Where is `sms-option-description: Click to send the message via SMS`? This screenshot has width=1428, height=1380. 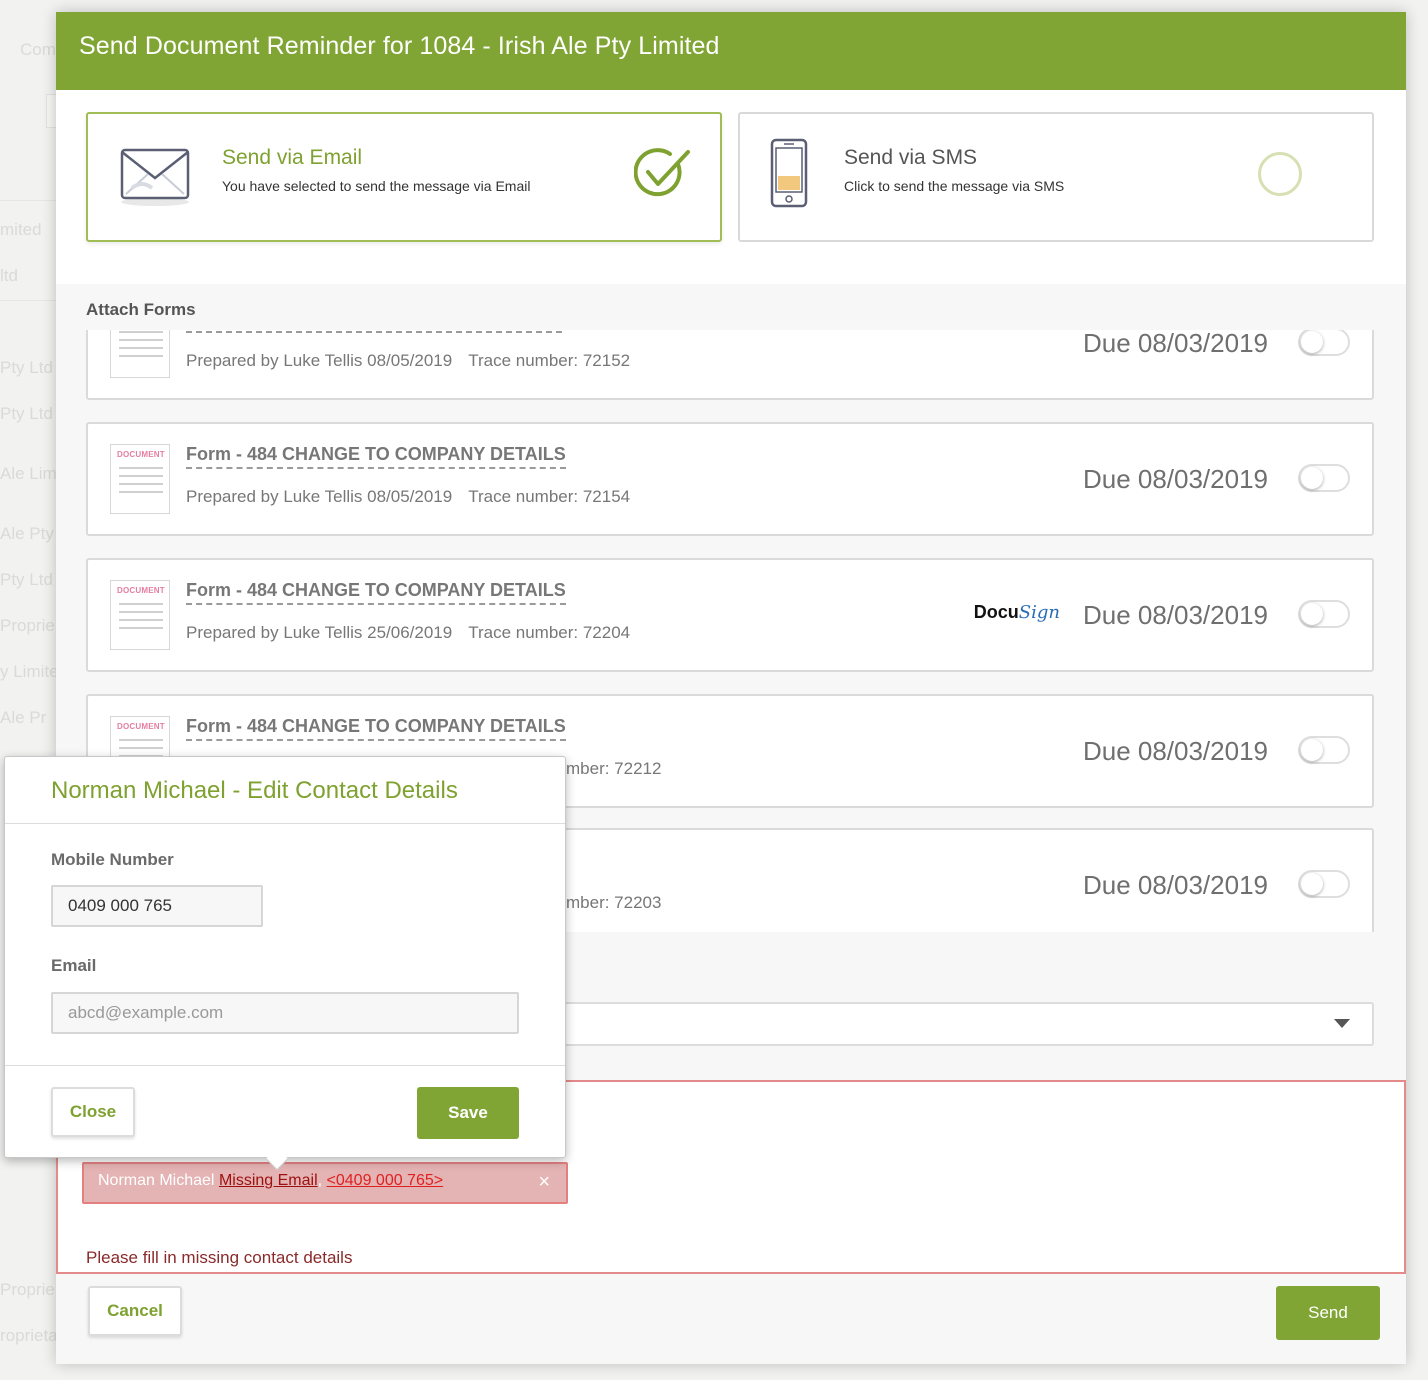
sms-option-description: Click to send the message via SMS is located at coordinates (954, 186).